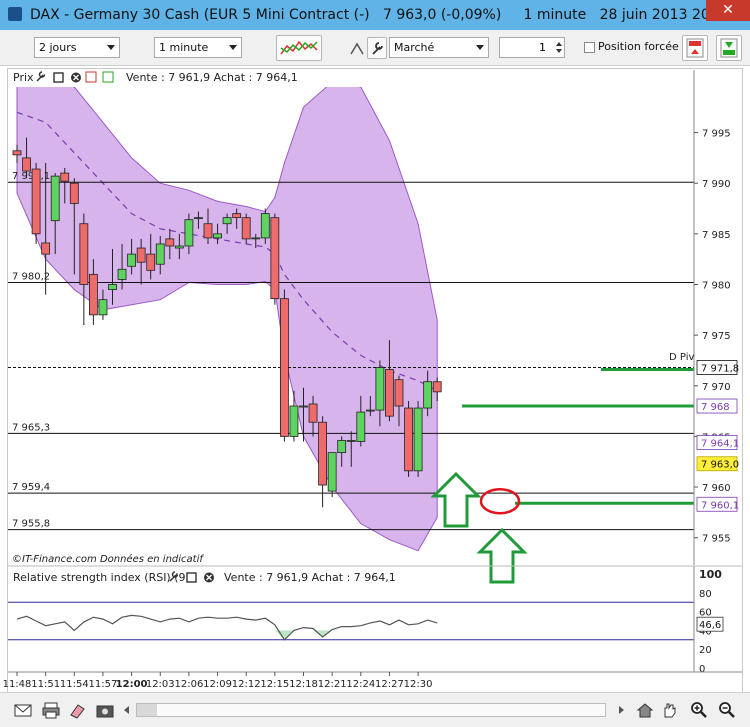  I want to click on bottom-toolbar, so click(375, 709).